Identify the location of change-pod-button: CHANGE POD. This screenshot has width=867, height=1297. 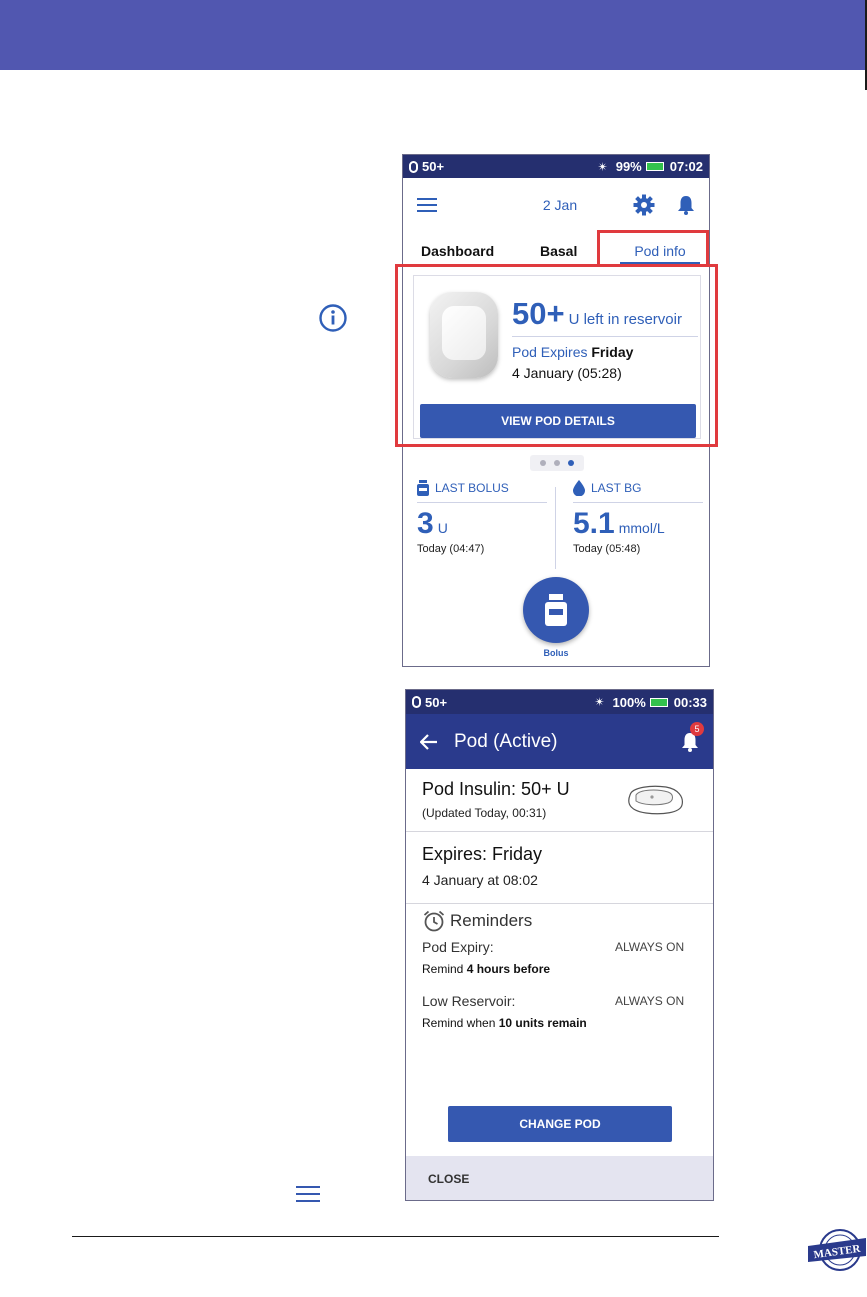
(560, 1124).